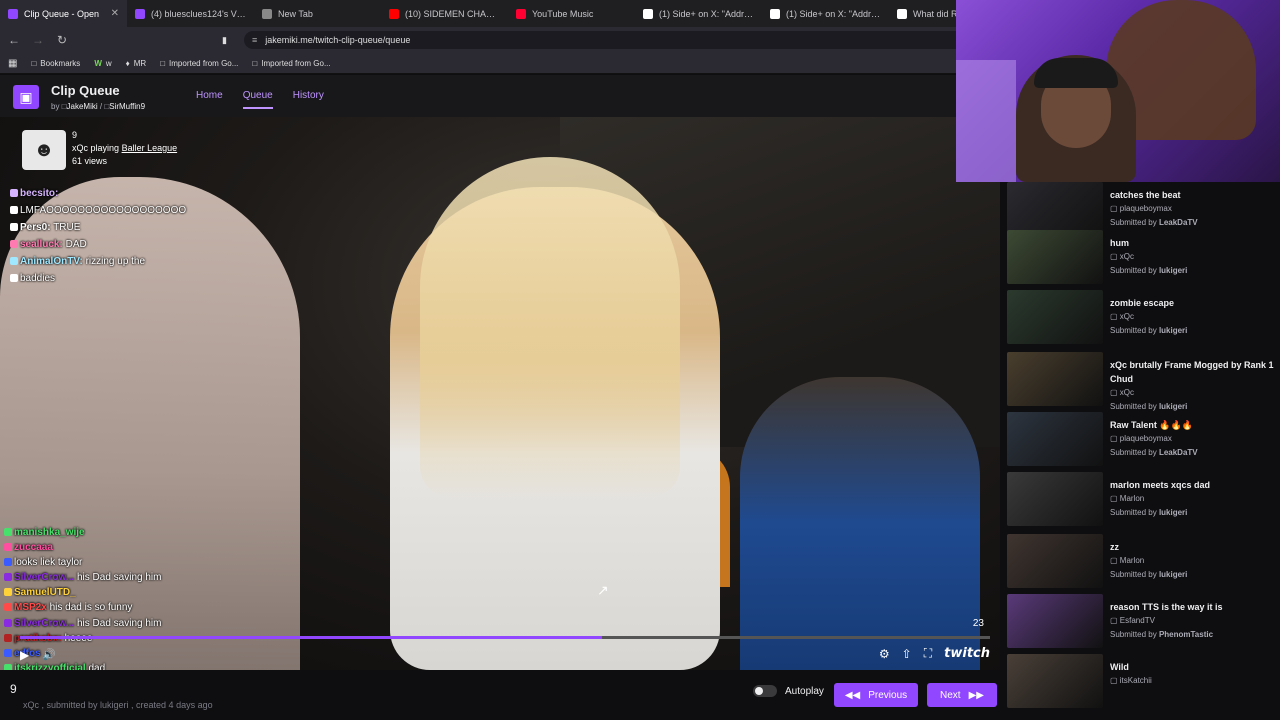 This screenshot has width=1280, height=720. I want to click on url-text: jakemiki.me/twitch-clip-queue/queue, so click(338, 40).